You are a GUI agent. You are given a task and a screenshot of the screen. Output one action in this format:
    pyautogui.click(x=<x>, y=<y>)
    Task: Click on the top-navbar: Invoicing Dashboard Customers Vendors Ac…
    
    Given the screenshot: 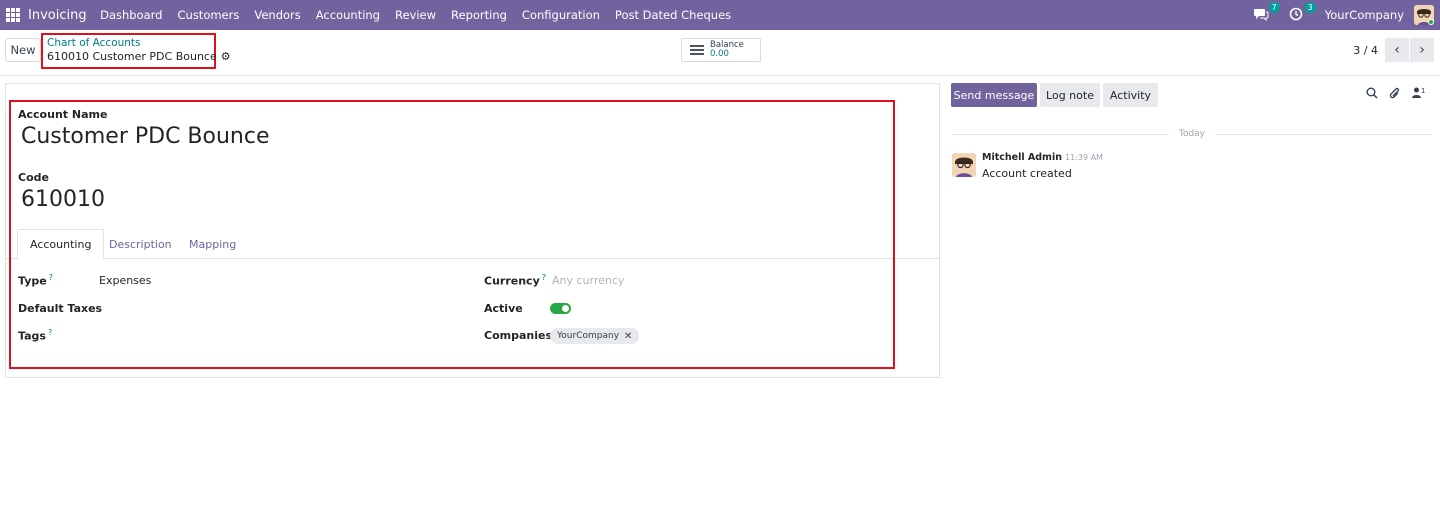 What is the action you would take?
    pyautogui.click(x=720, y=15)
    